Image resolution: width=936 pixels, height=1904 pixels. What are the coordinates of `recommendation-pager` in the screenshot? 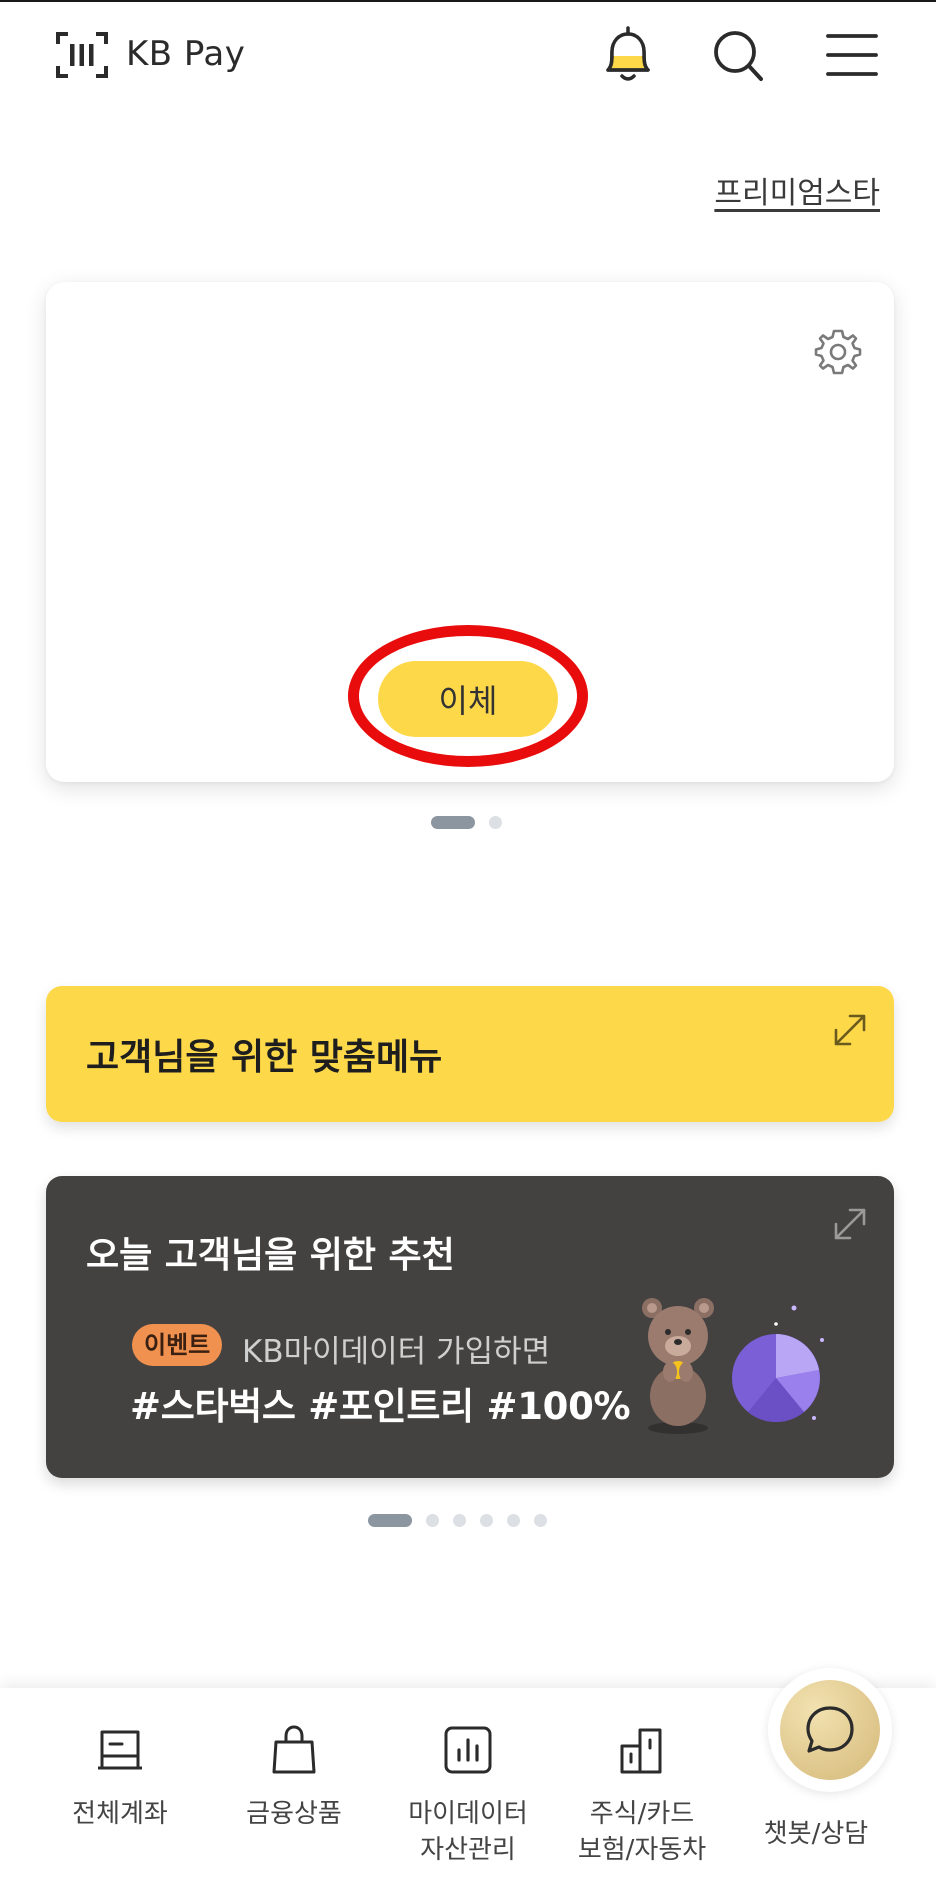 It's located at (457, 1520).